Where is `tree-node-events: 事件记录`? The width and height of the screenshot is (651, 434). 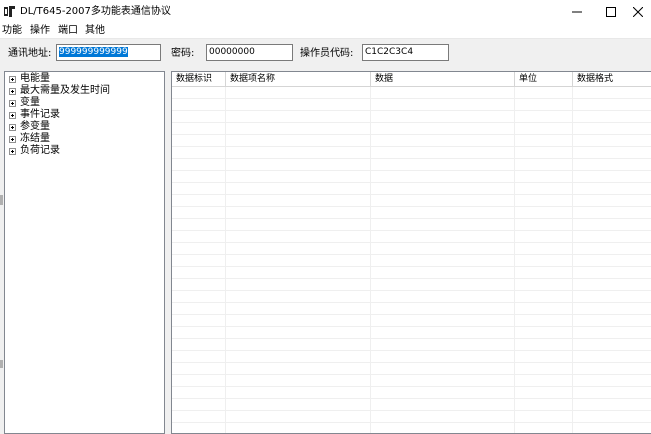
tree-node-events: 事件记录 is located at coordinates (34, 115).